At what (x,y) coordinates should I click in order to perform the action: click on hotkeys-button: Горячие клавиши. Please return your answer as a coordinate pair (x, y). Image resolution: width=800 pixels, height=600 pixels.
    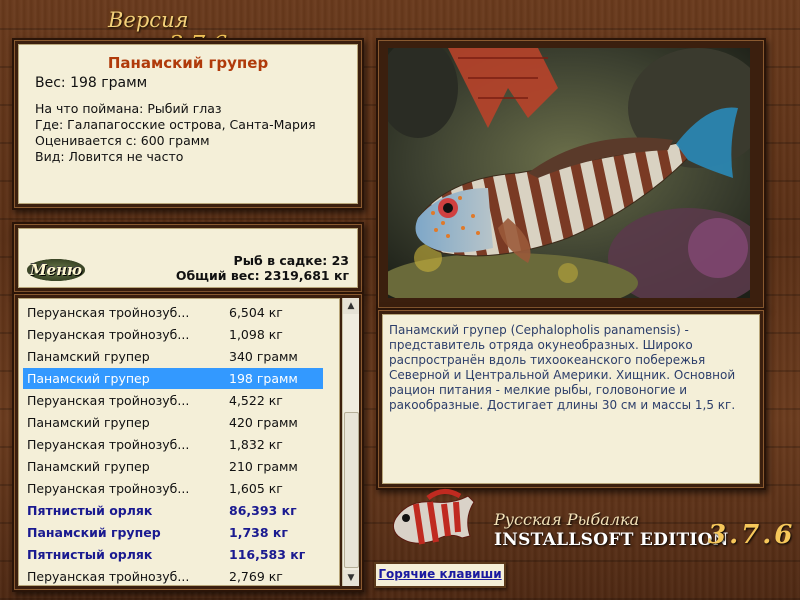
    Looking at the image, I should click on (440, 575).